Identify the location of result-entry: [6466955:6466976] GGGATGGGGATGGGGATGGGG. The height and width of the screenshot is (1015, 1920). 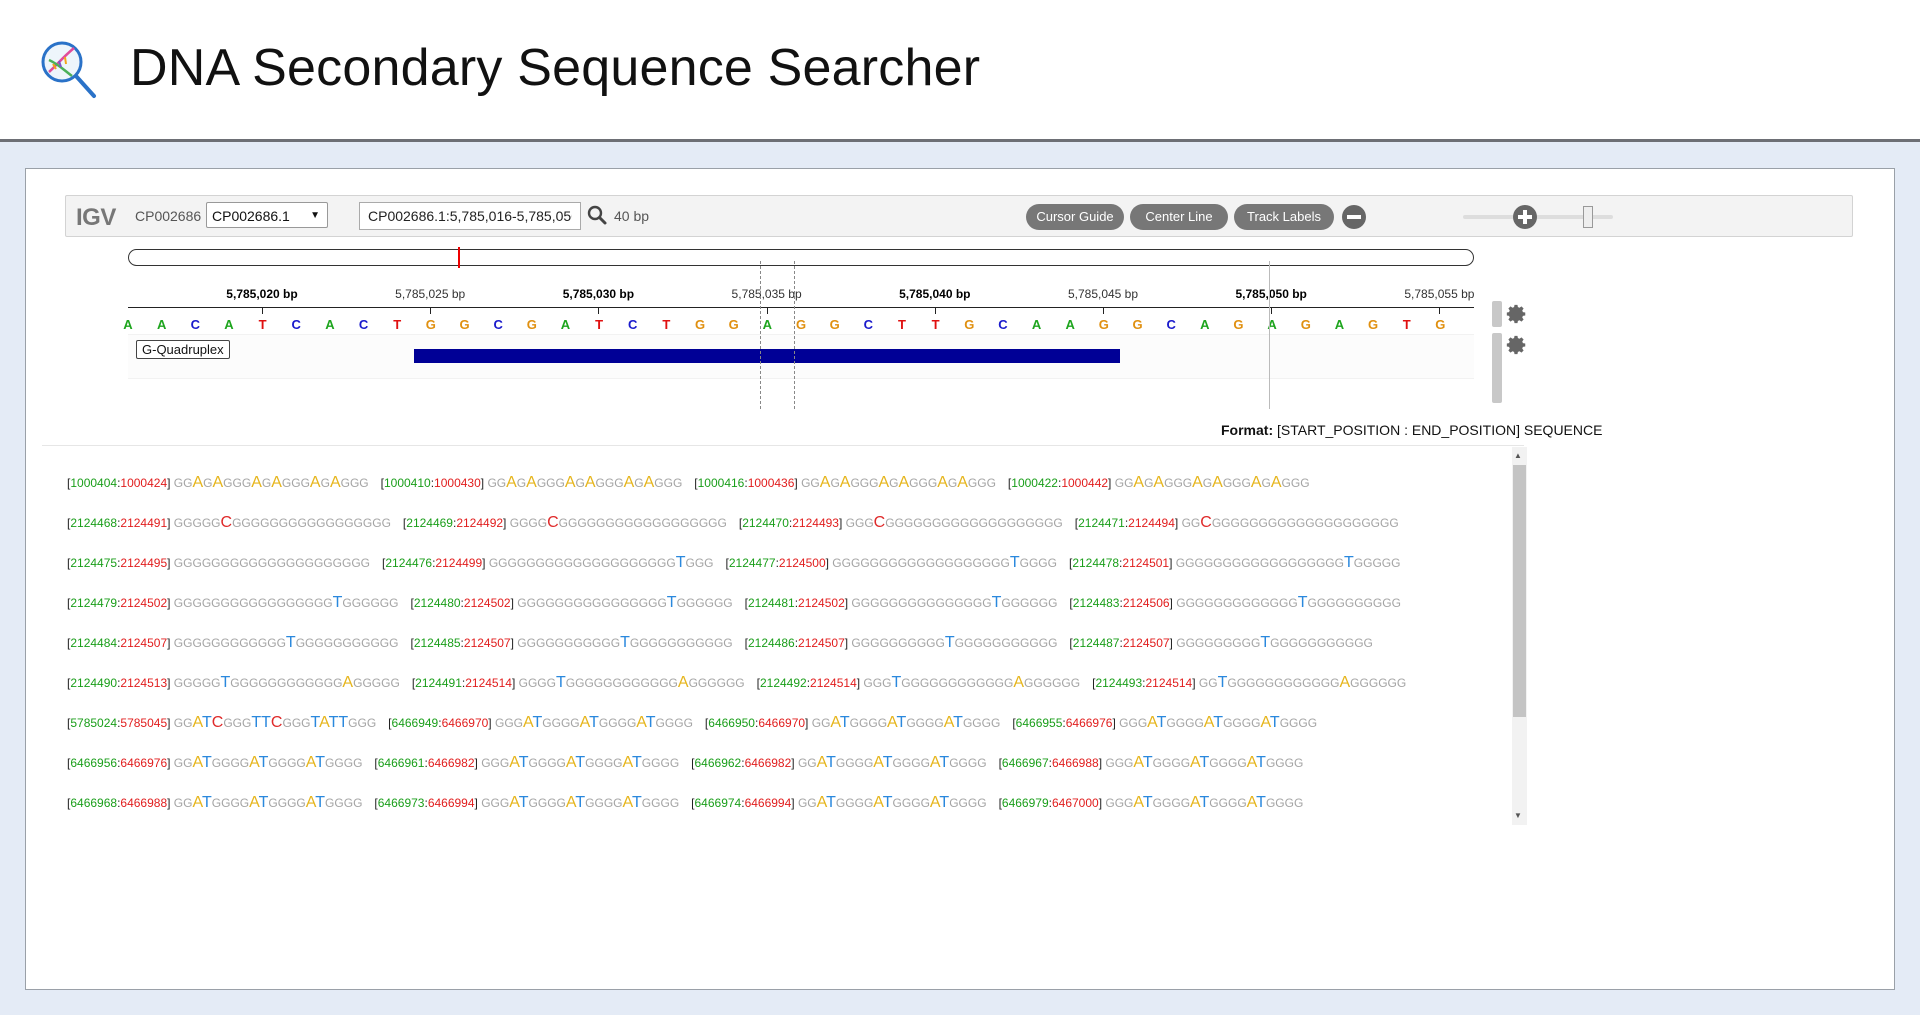
(1164, 723).